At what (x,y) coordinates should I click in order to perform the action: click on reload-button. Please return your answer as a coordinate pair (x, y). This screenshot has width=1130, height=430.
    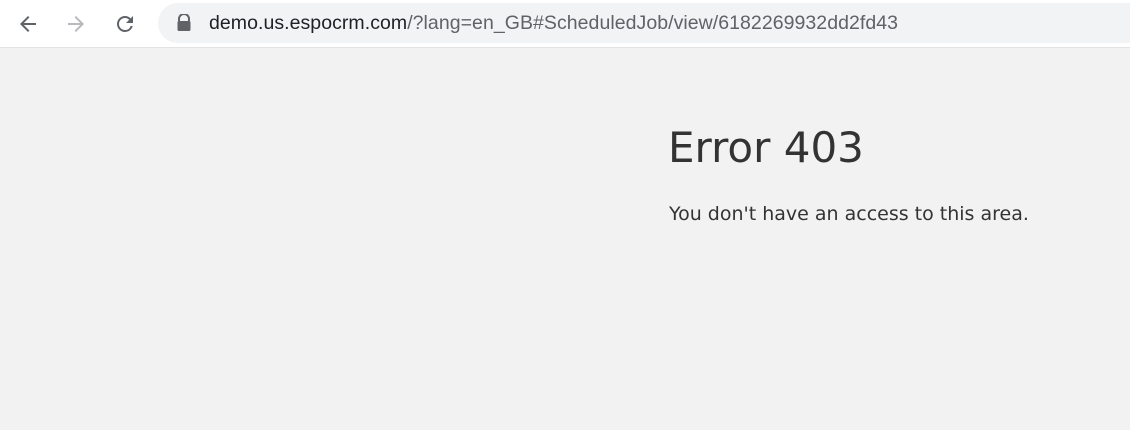
    Looking at the image, I should click on (125, 24).